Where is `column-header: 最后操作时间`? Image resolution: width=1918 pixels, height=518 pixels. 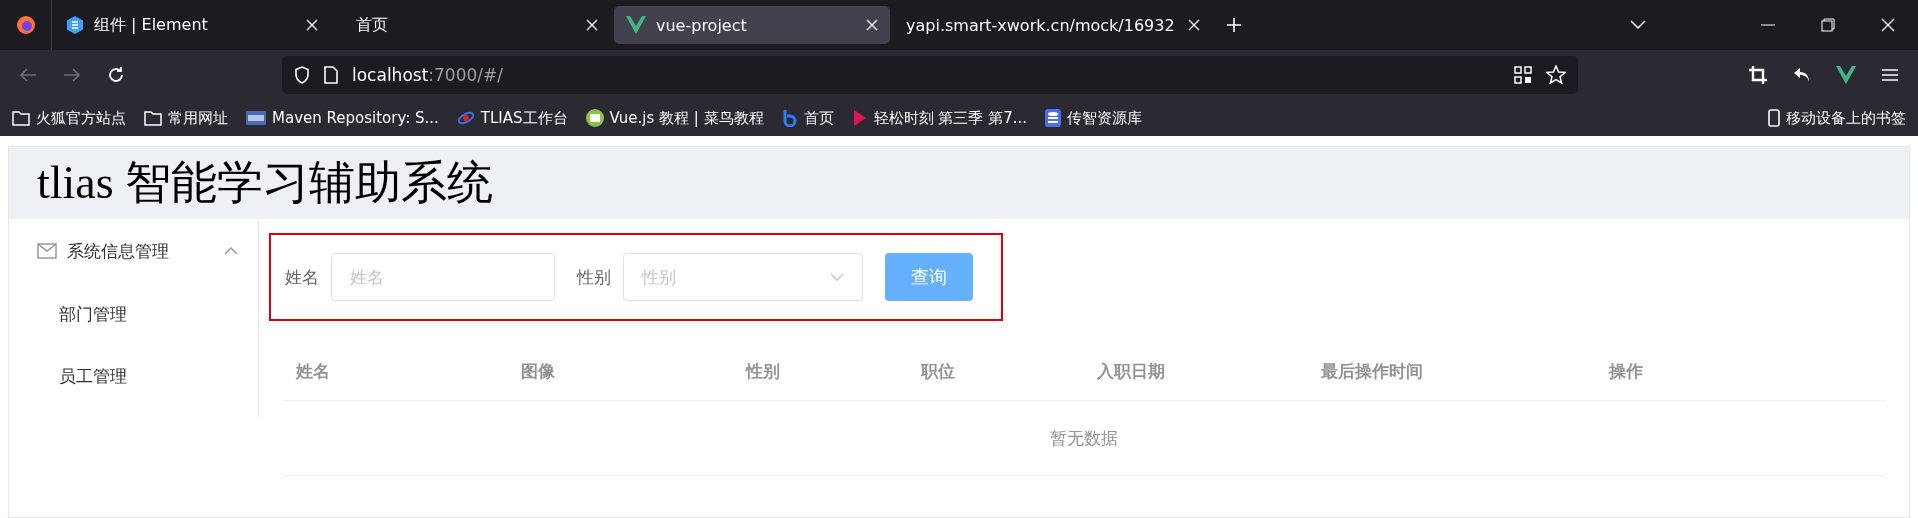
column-header: 最后操作时间 is located at coordinates (1372, 371).